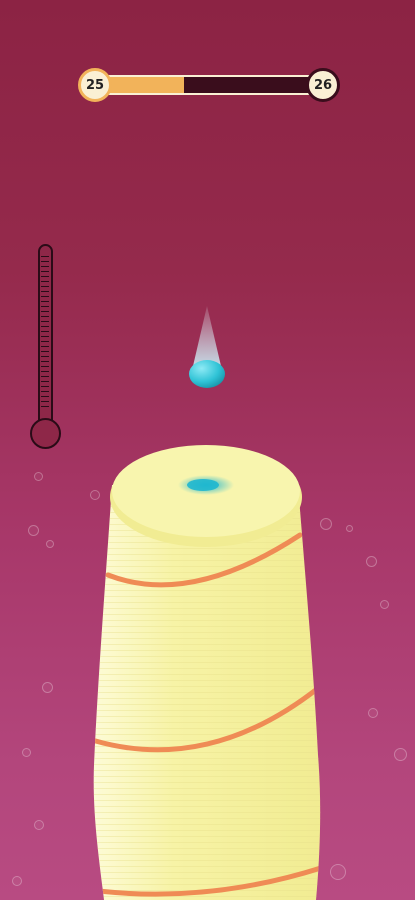 This screenshot has width=415, height=900. I want to click on progress-track, so click(209, 85).